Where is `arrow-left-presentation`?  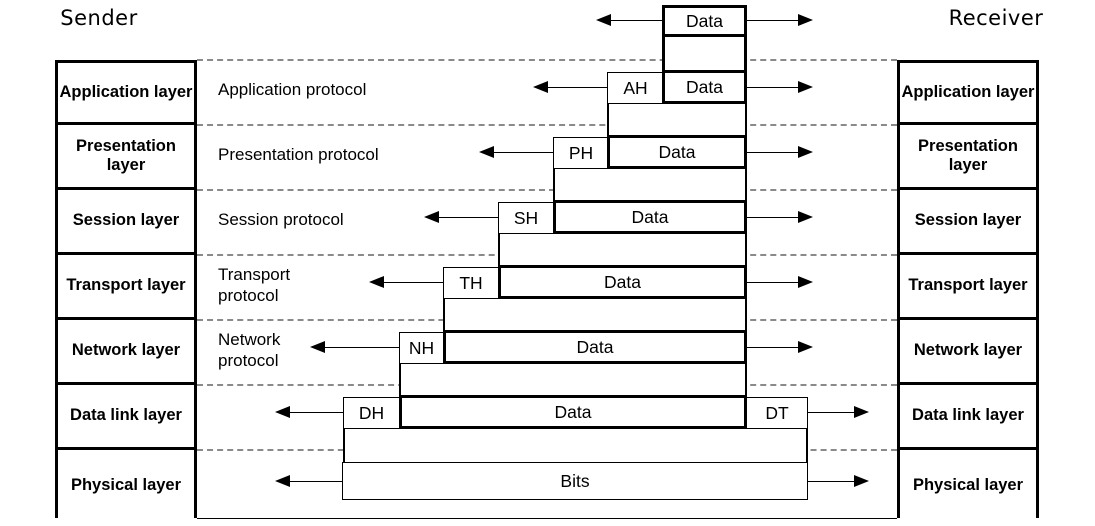
arrow-left-presentation is located at coordinates (486, 152).